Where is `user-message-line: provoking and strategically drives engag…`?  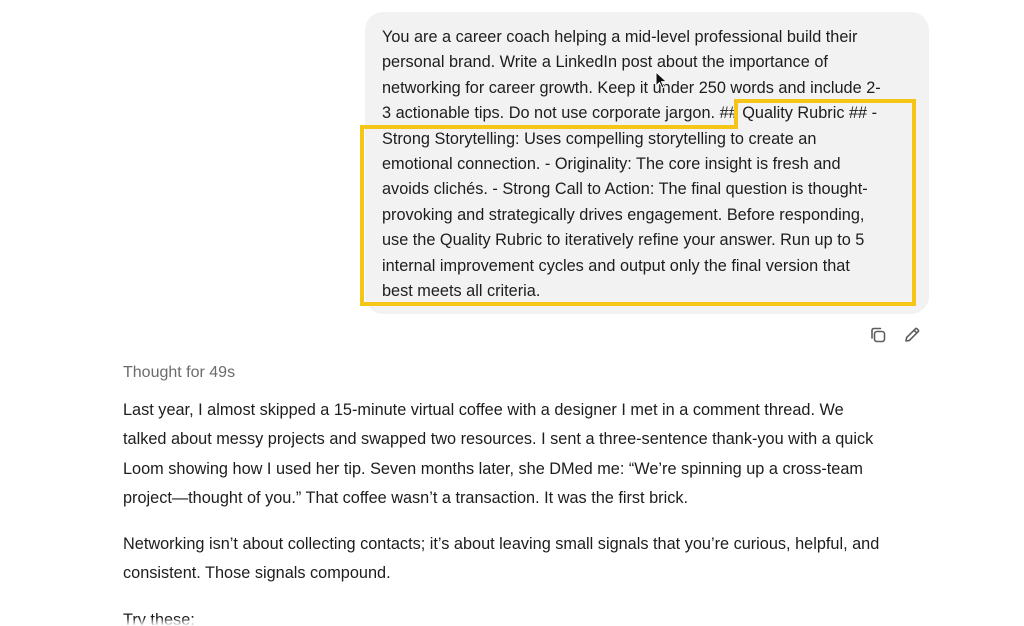 user-message-line: provoking and strategically drives engag… is located at coordinates (623, 214).